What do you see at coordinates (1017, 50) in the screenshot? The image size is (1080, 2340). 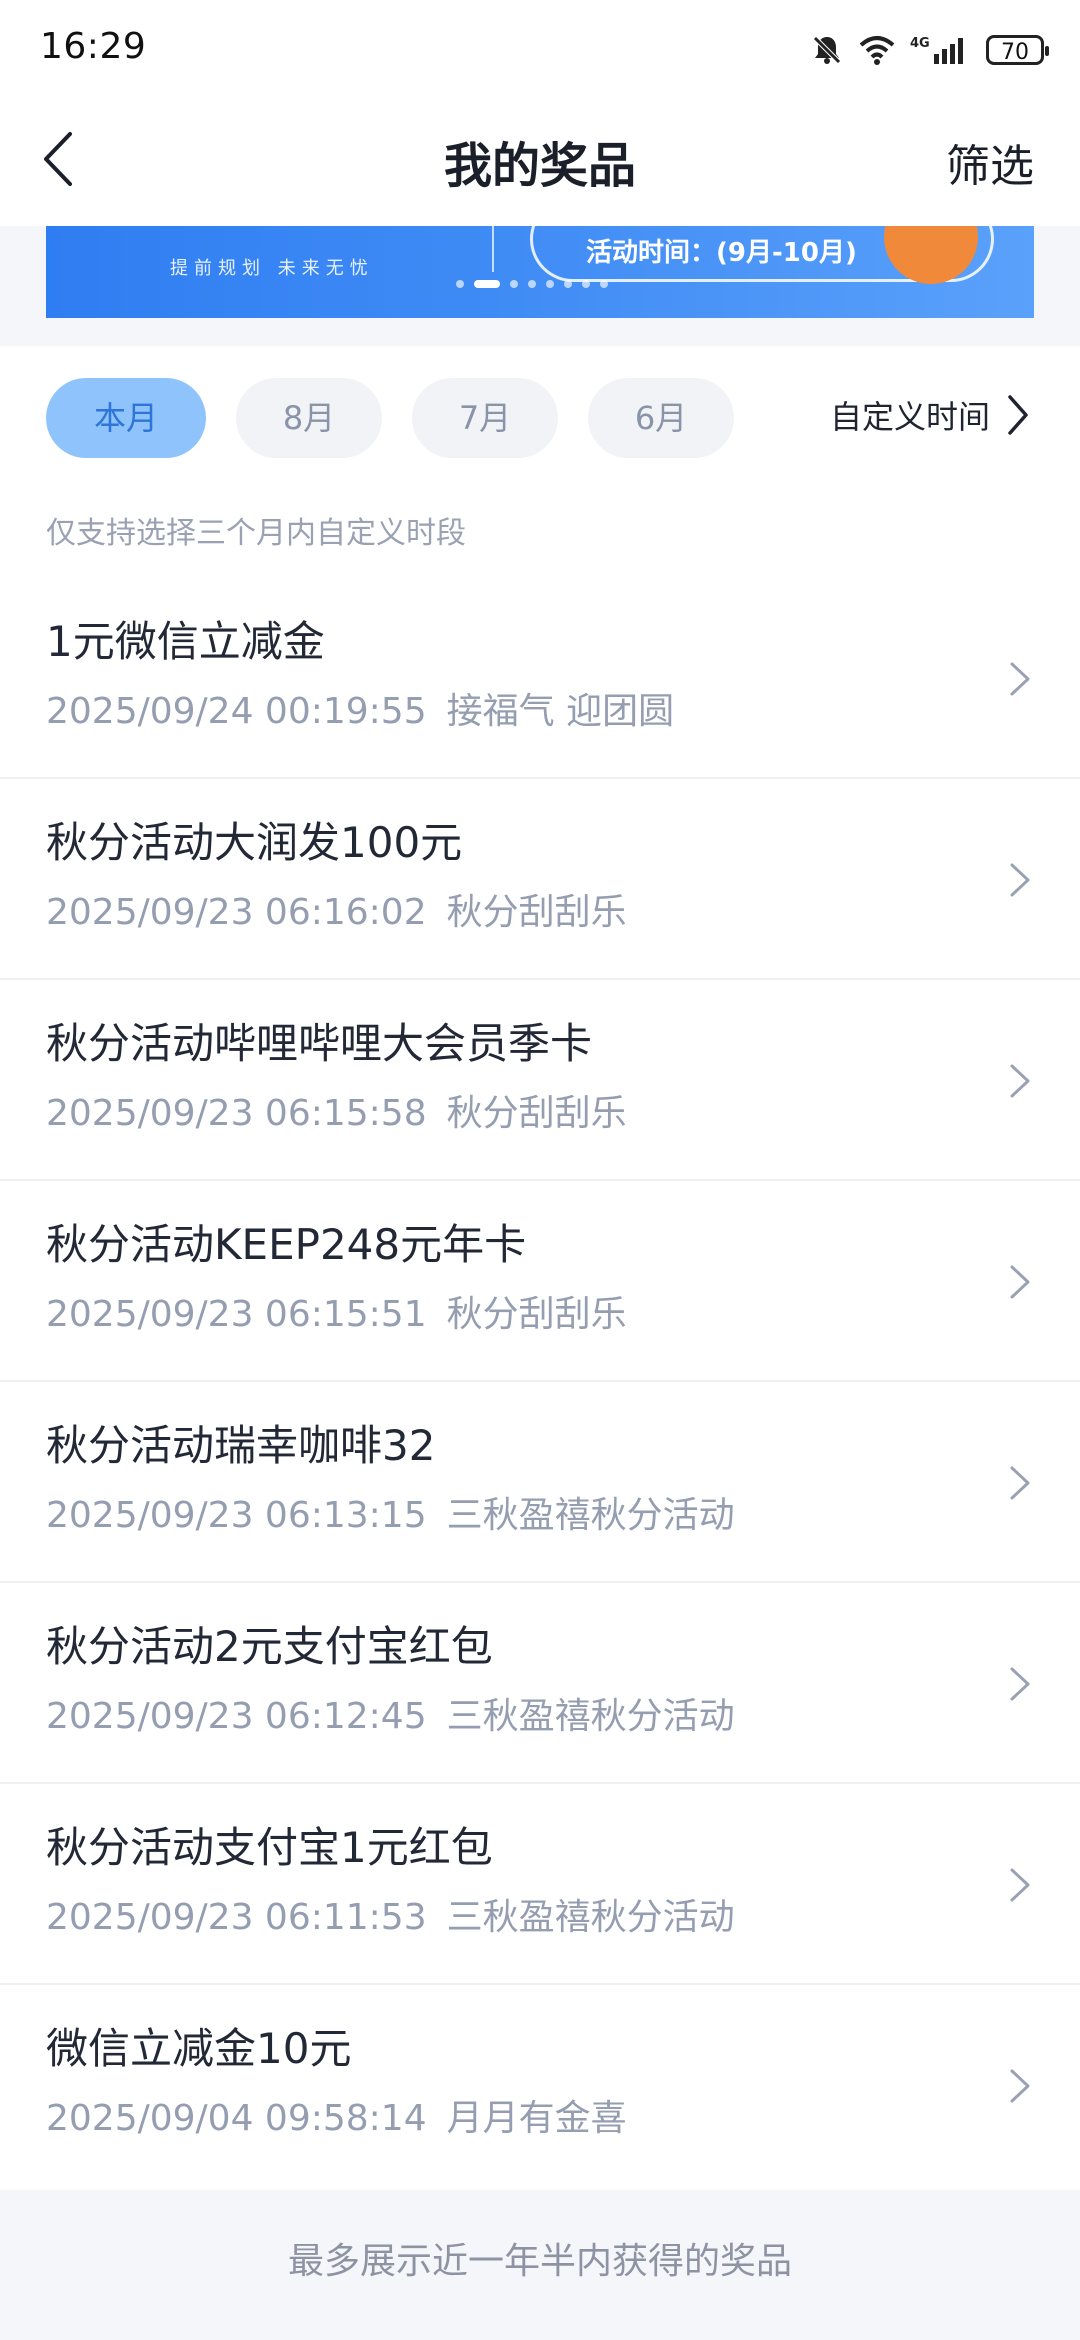 I see `battery-icon: 70` at bounding box center [1017, 50].